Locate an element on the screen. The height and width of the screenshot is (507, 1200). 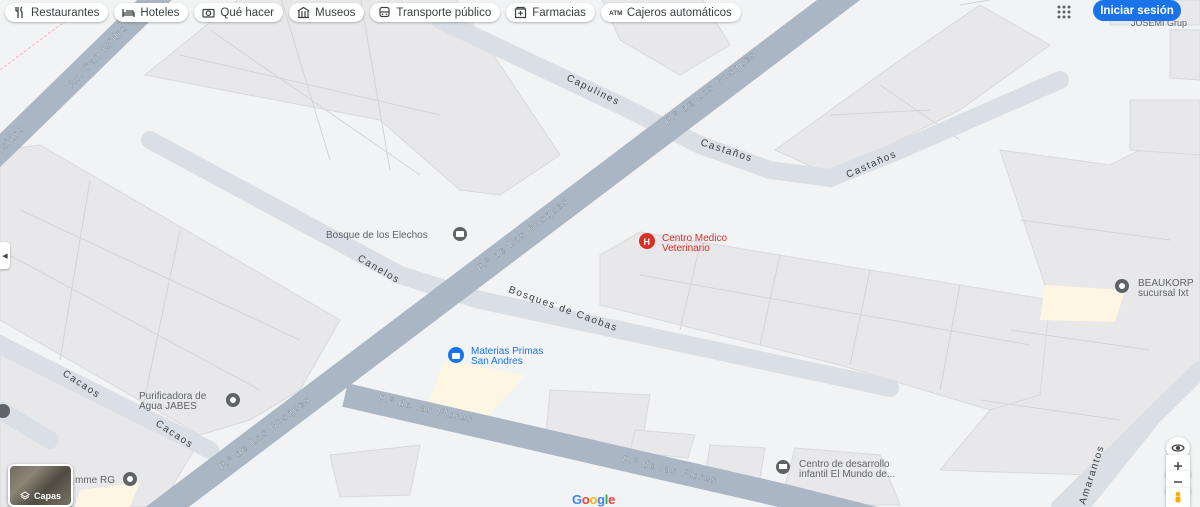
chip-label: Cajeros automáticos is located at coordinates (679, 12).